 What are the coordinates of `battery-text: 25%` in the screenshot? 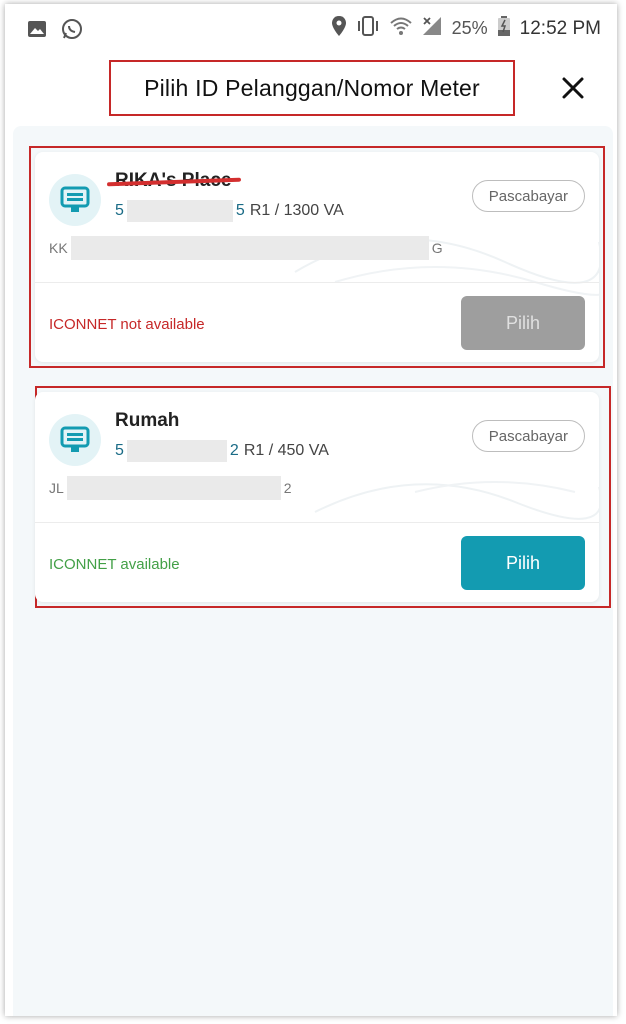 It's located at (469, 28).